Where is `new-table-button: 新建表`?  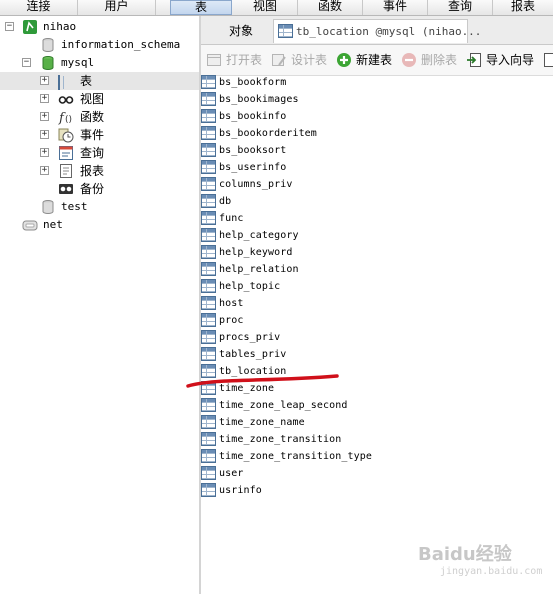
new-table-button: 新建表 is located at coordinates (364, 60).